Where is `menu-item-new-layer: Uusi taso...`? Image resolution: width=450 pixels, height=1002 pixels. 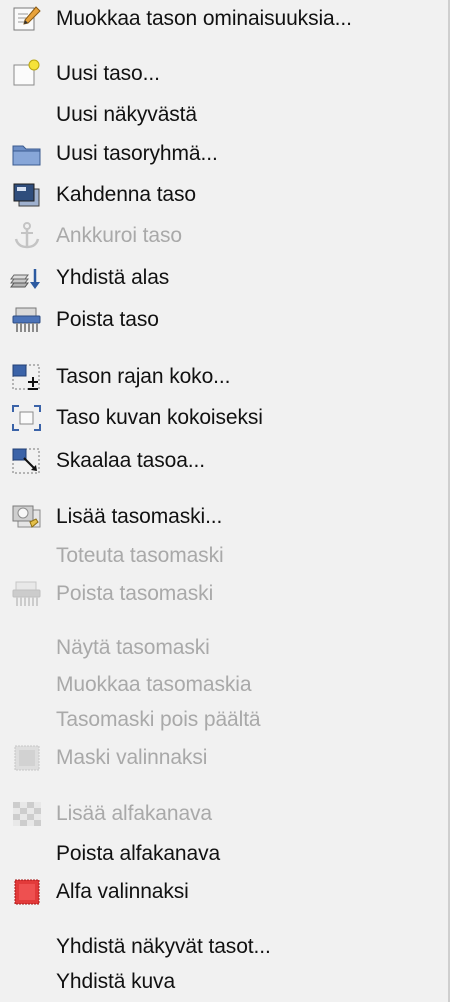 menu-item-new-layer: Uusi taso... is located at coordinates (224, 74).